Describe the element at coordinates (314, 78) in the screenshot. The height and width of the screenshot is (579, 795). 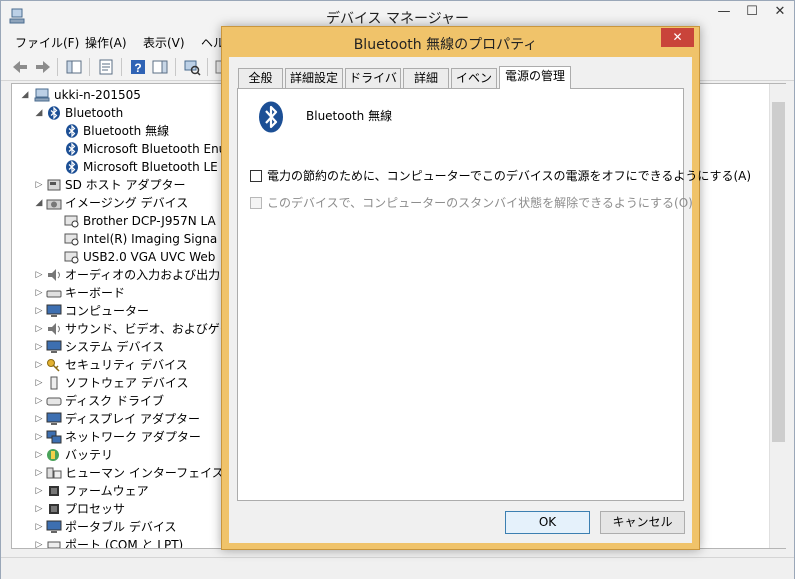
I see `tab-advanced: 詳細設定` at that location.